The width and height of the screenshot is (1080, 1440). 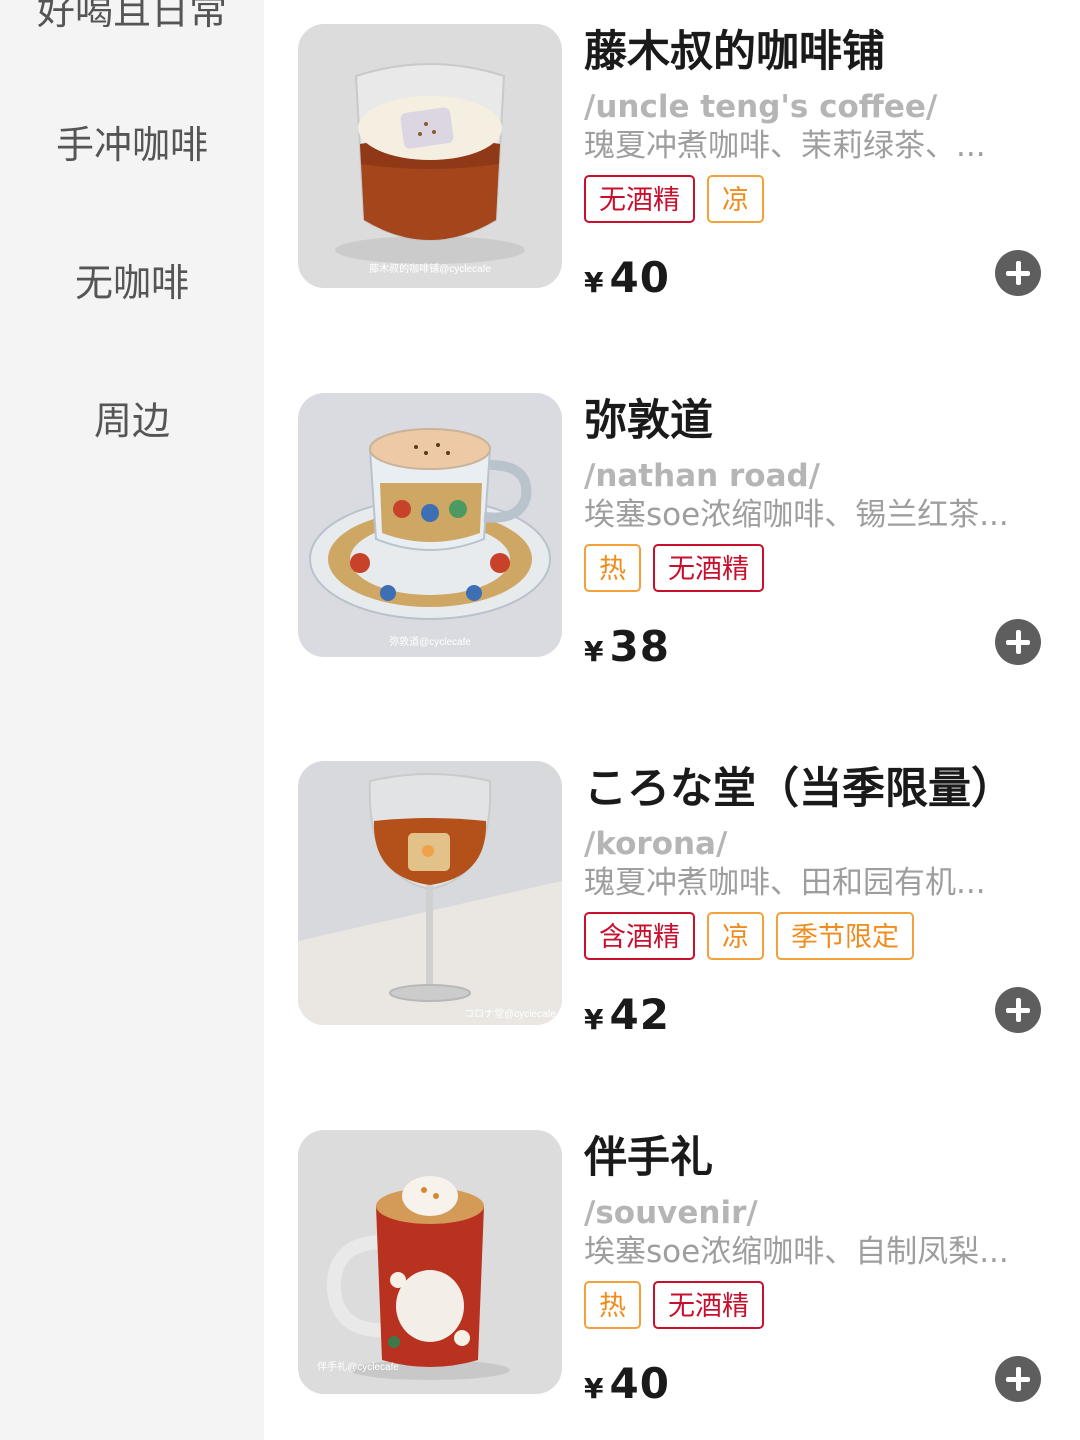 I want to click on photo-watermark: コロナ堂@cyclecafe, so click(x=510, y=1014).